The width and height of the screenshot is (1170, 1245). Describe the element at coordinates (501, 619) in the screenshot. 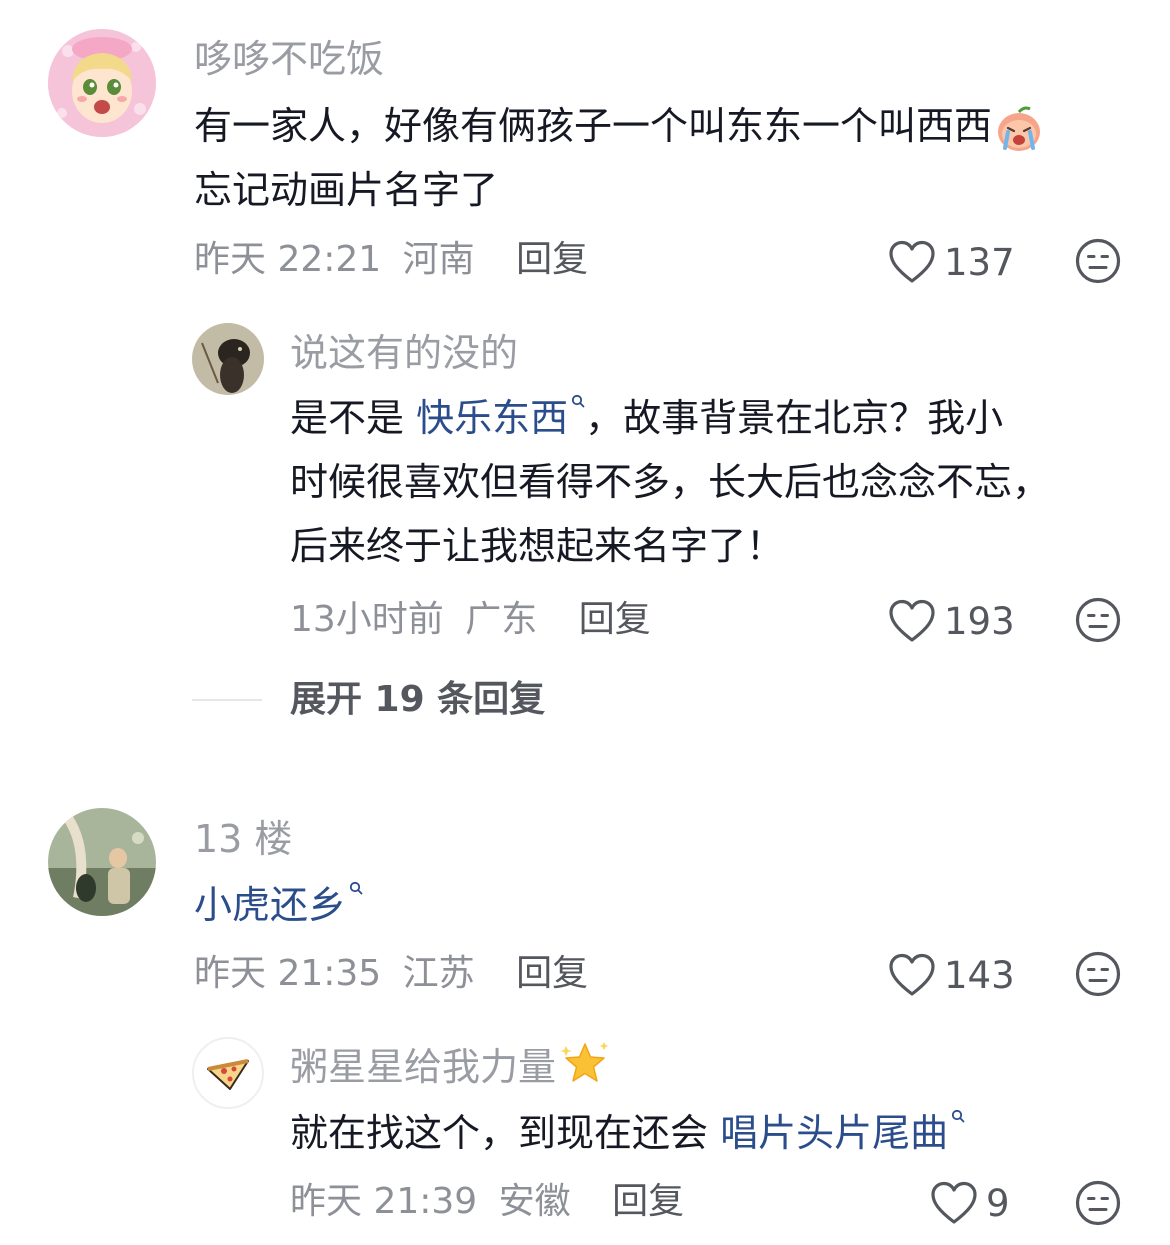

I see `location: 广东` at that location.